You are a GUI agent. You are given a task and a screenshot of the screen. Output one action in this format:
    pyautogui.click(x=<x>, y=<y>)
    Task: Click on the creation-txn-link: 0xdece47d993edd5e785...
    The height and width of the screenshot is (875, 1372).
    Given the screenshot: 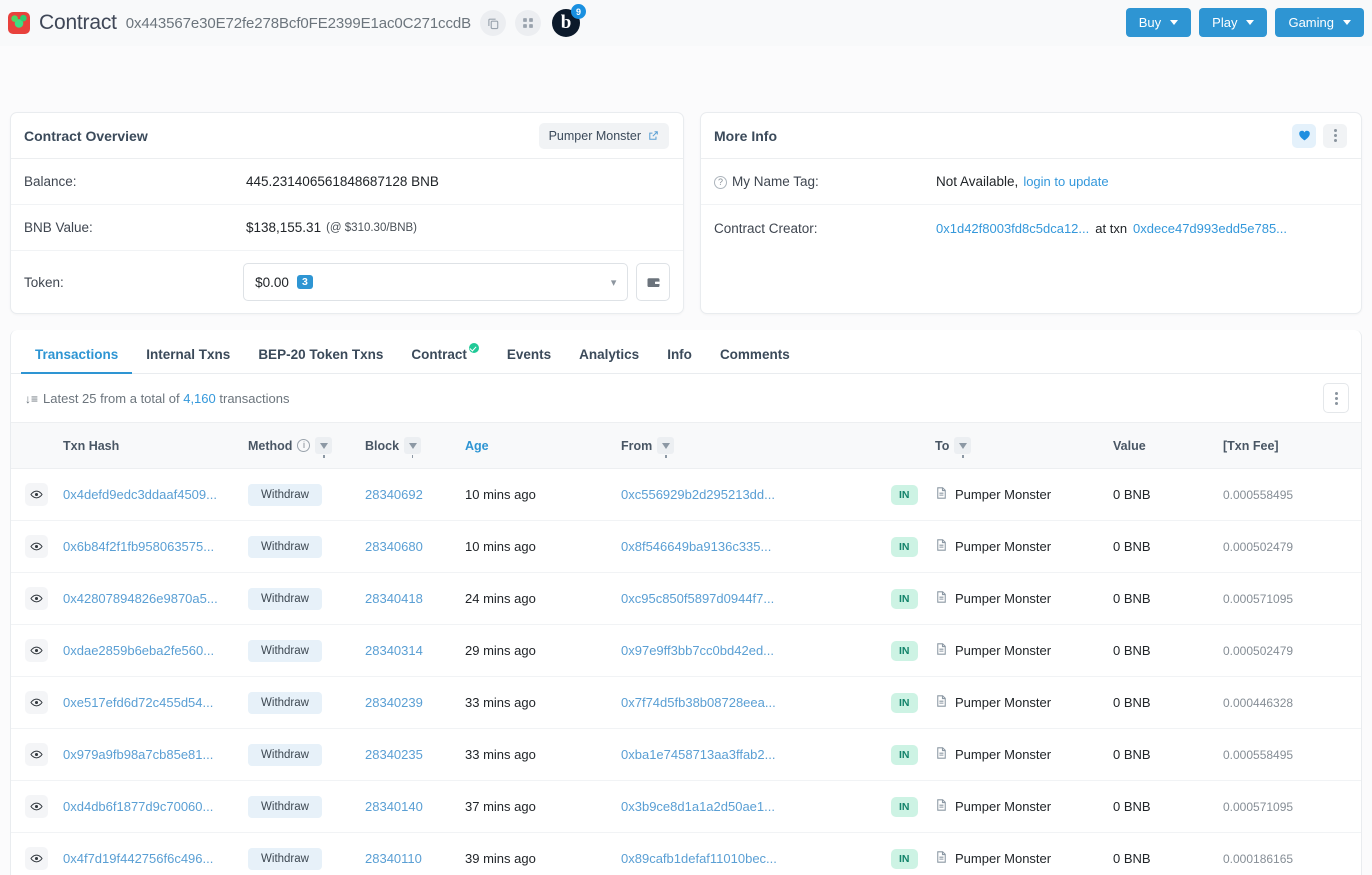 What is the action you would take?
    pyautogui.click(x=1210, y=228)
    